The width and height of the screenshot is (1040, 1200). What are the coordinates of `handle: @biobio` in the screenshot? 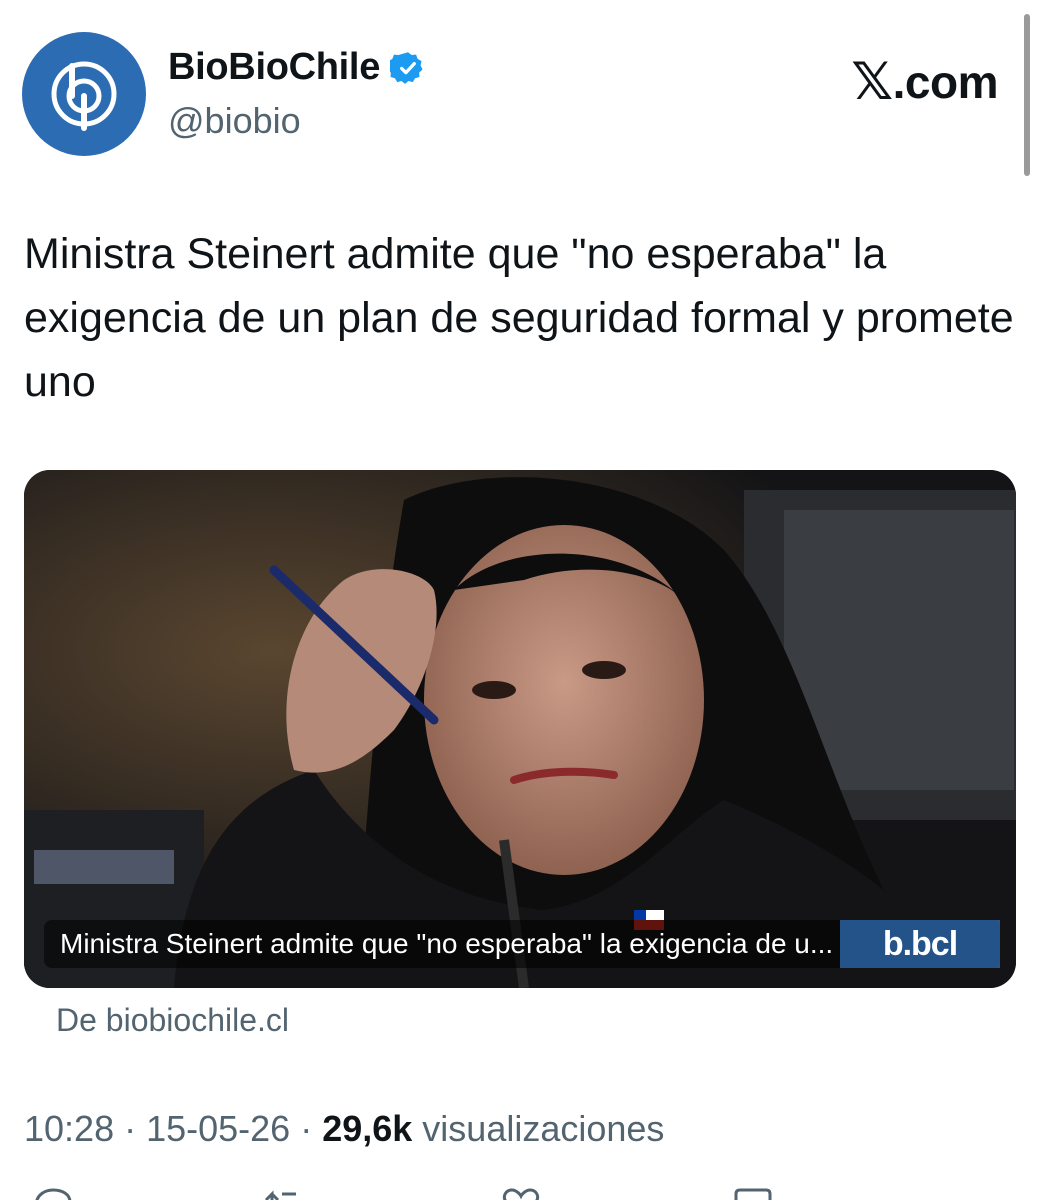 It's located at (234, 121).